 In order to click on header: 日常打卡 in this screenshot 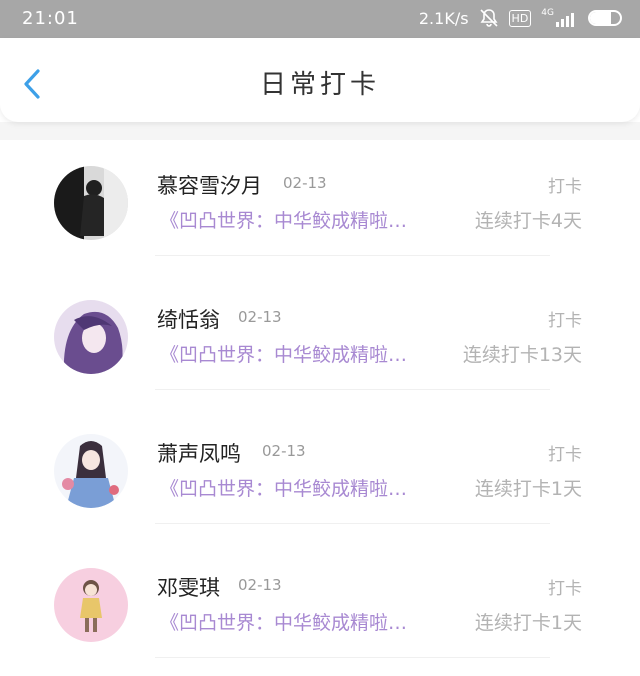, I will do `click(320, 80)`.